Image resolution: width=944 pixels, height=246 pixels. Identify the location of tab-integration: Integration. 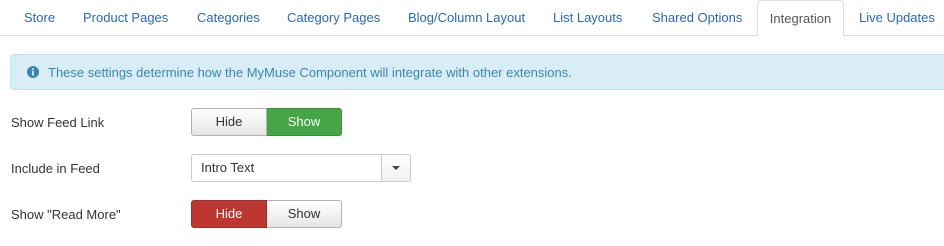
(800, 18).